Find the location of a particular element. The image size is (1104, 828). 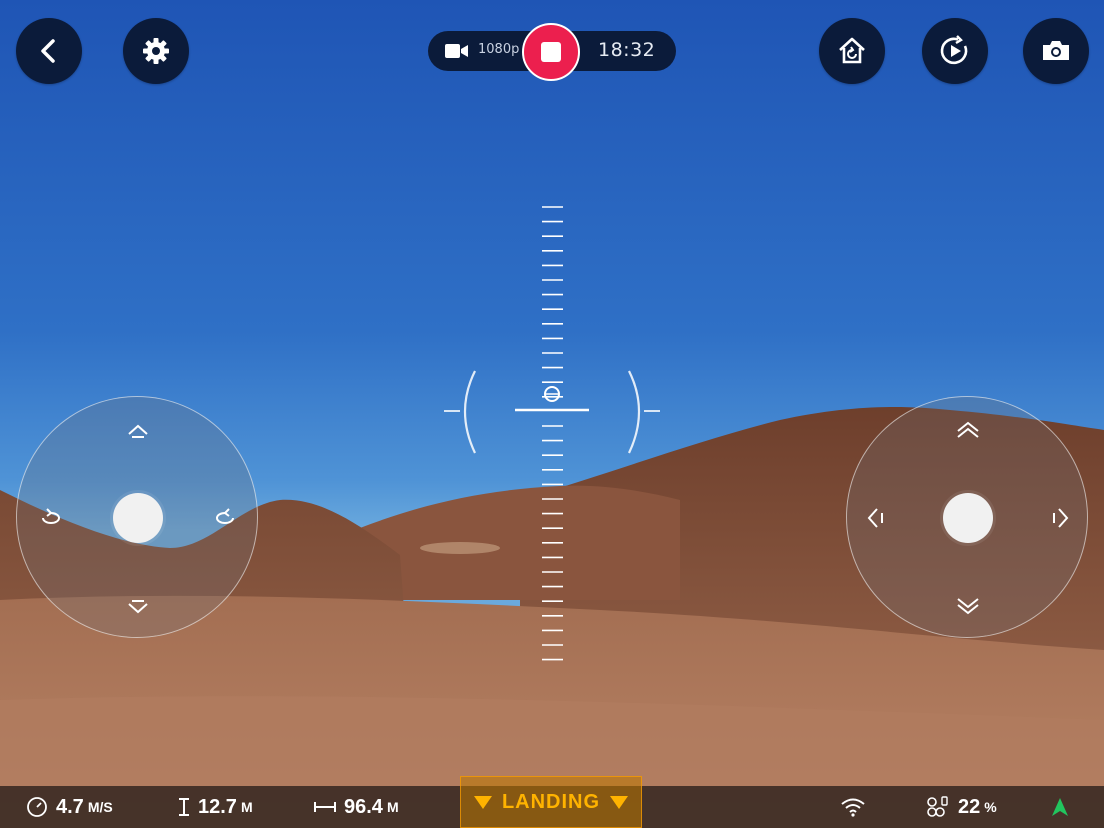

throttle-down-icon is located at coordinates (138, 607).